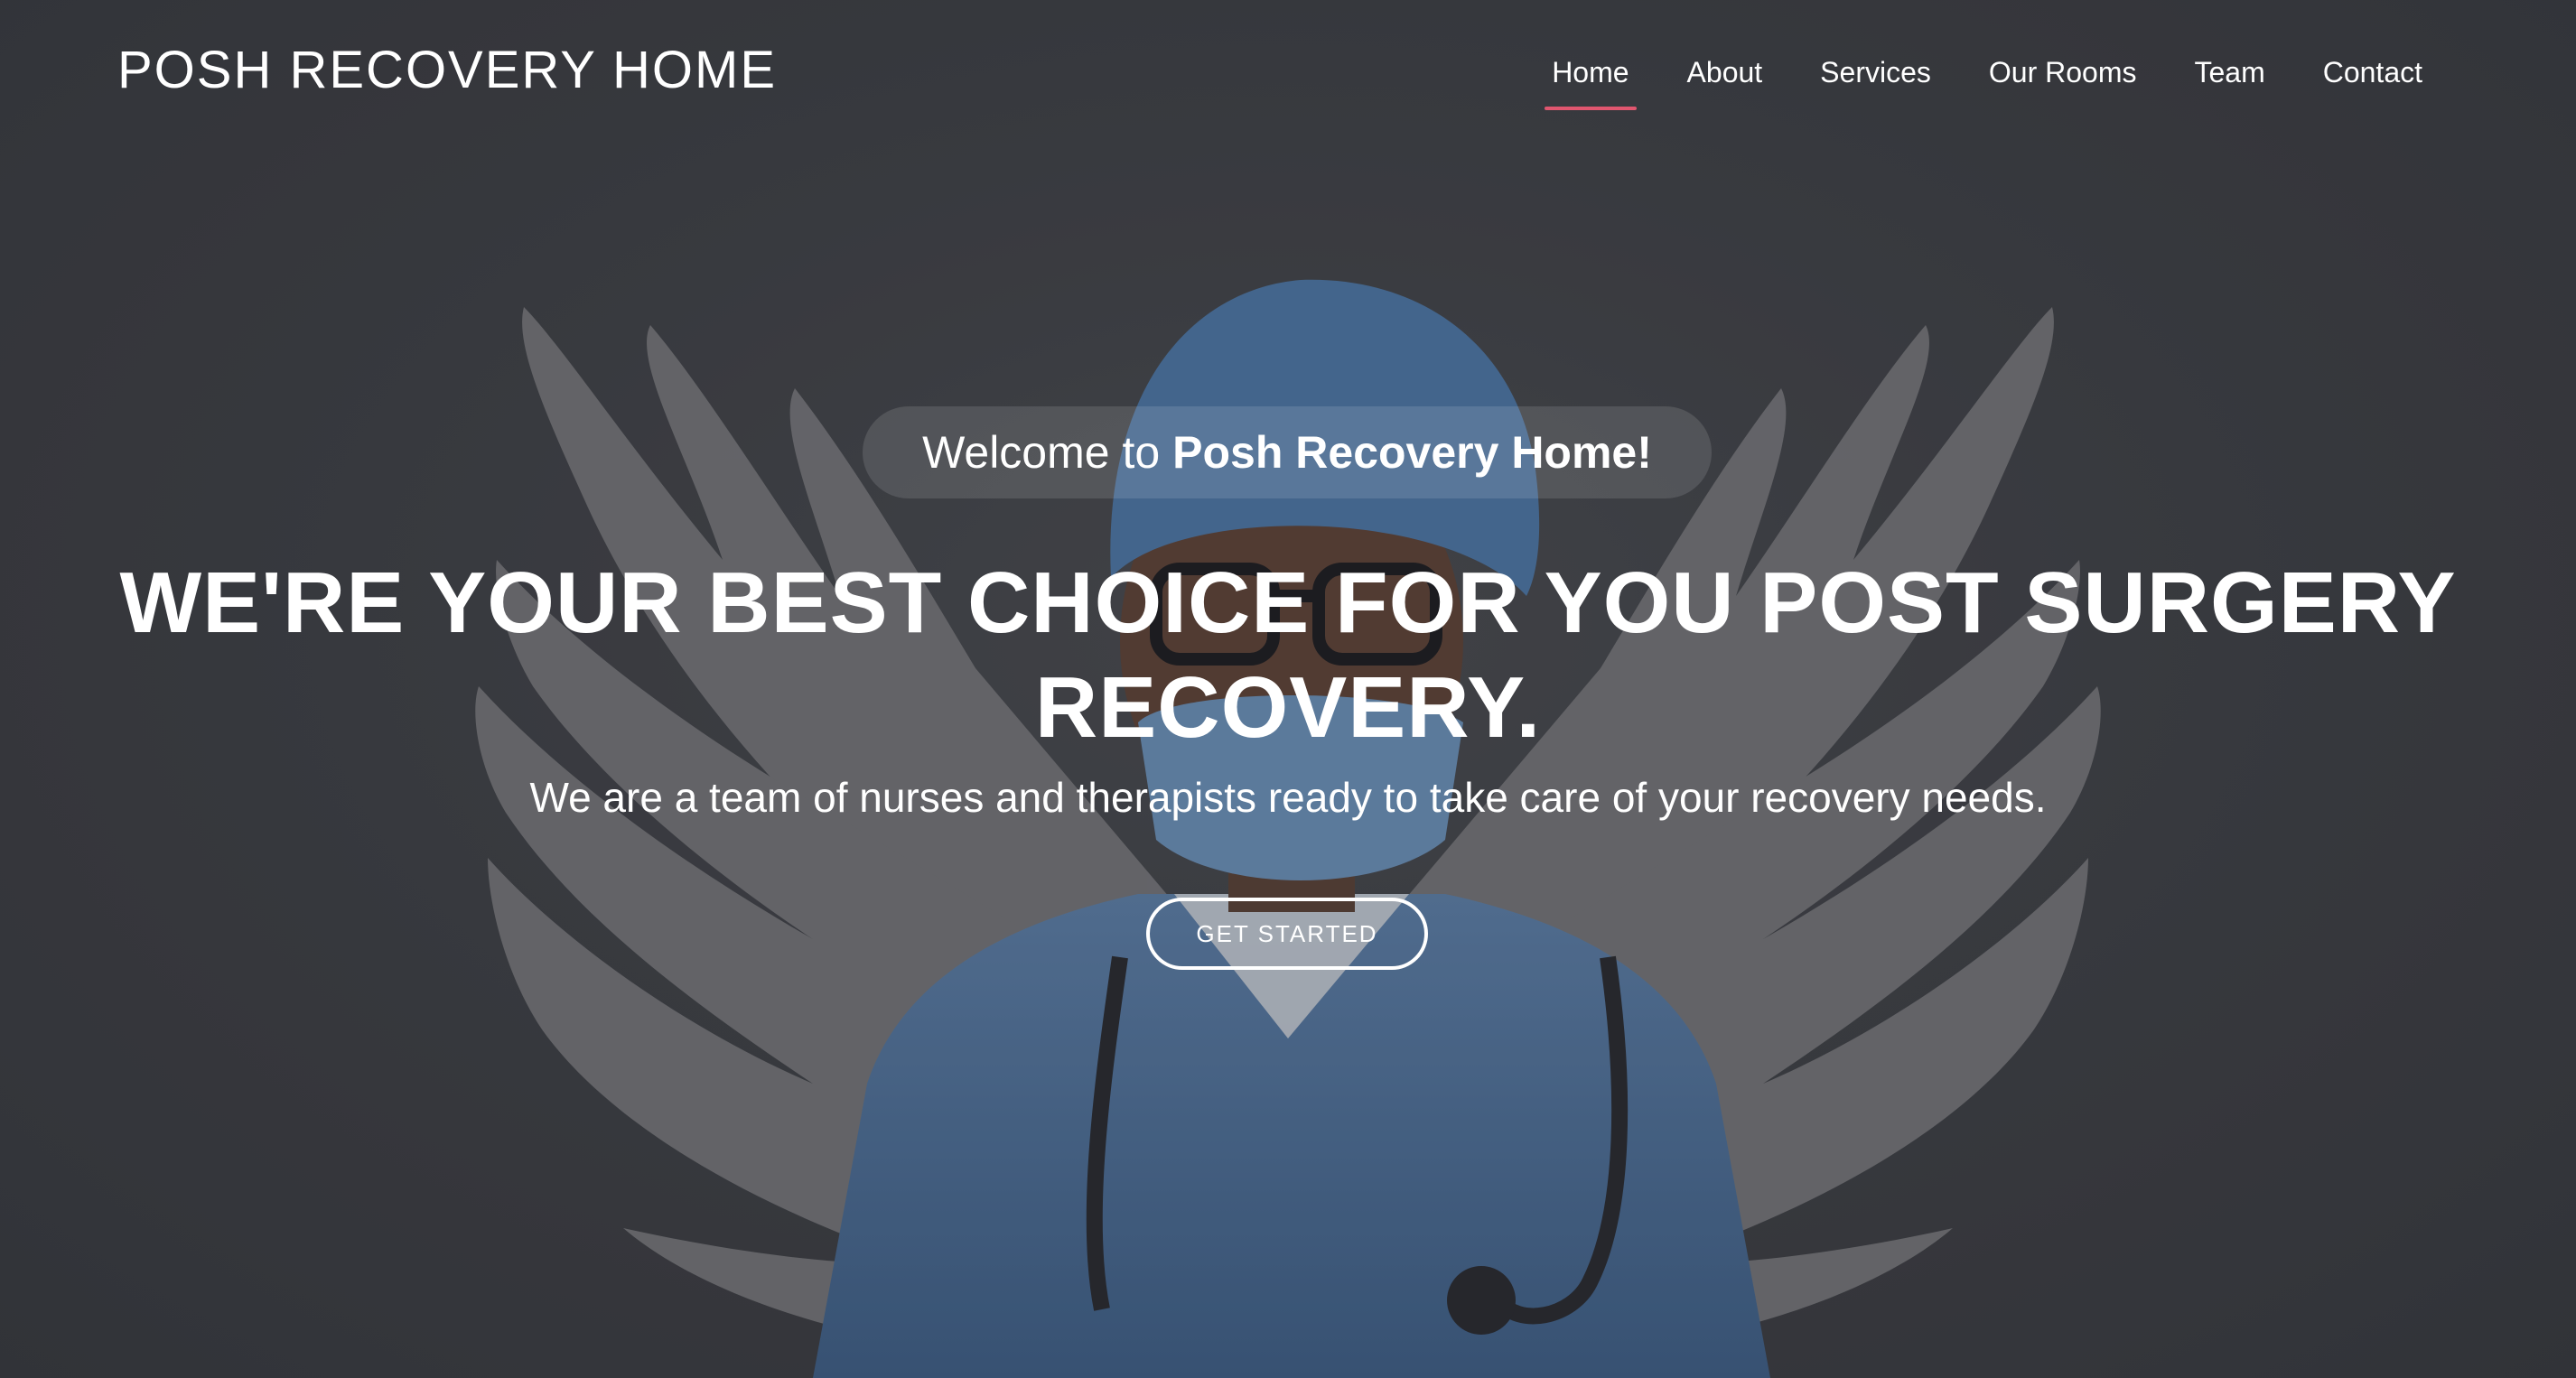 The image size is (2576, 1378). What do you see at coordinates (1876, 72) in the screenshot?
I see `nav-link-services: Services` at bounding box center [1876, 72].